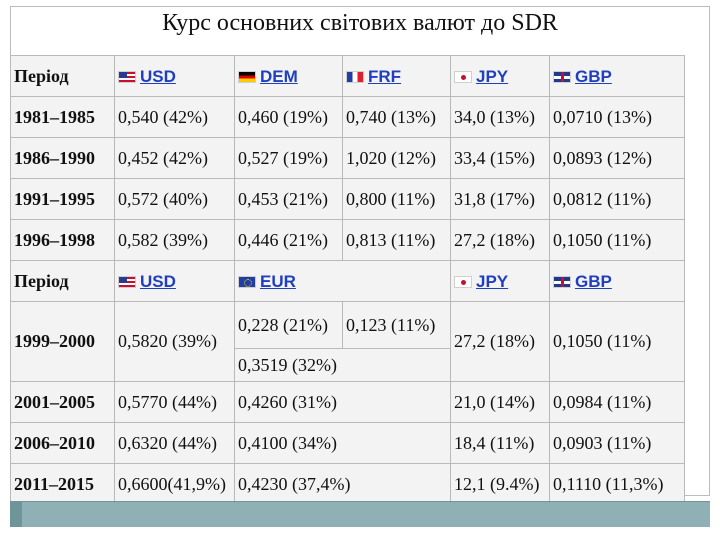 The width and height of the screenshot is (720, 540). What do you see at coordinates (500, 402) in the screenshot?
I see `jpy-value: 21,0 (14%)` at bounding box center [500, 402].